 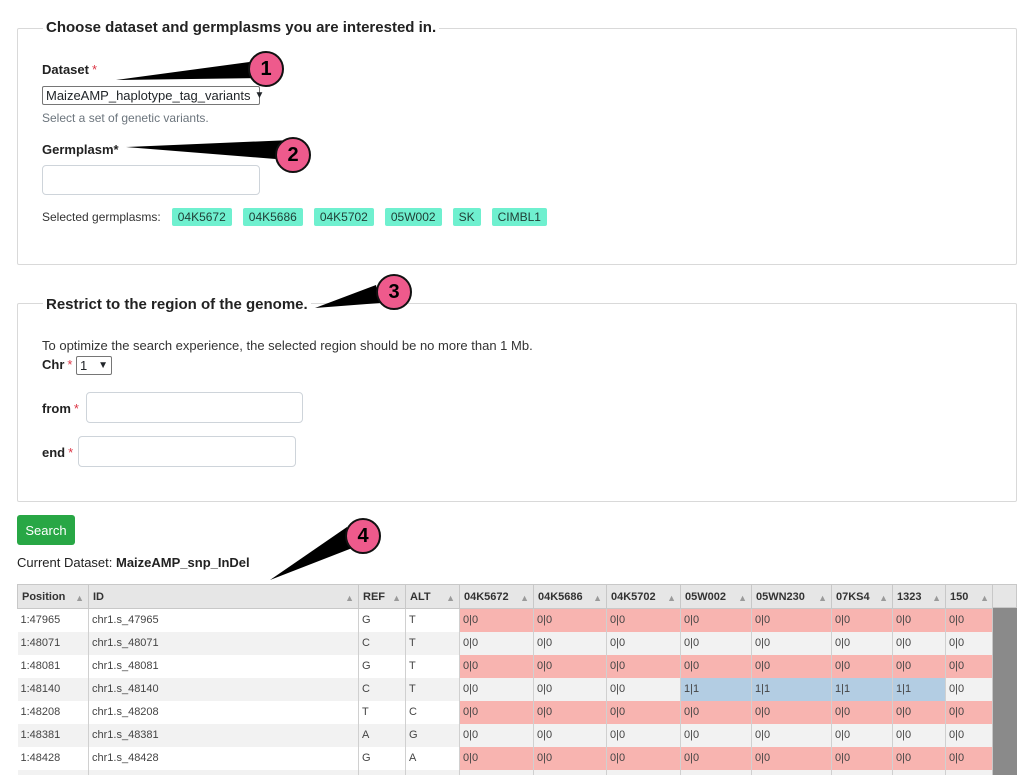 What do you see at coordinates (151, 180) in the screenshot?
I see `germplasm-input` at bounding box center [151, 180].